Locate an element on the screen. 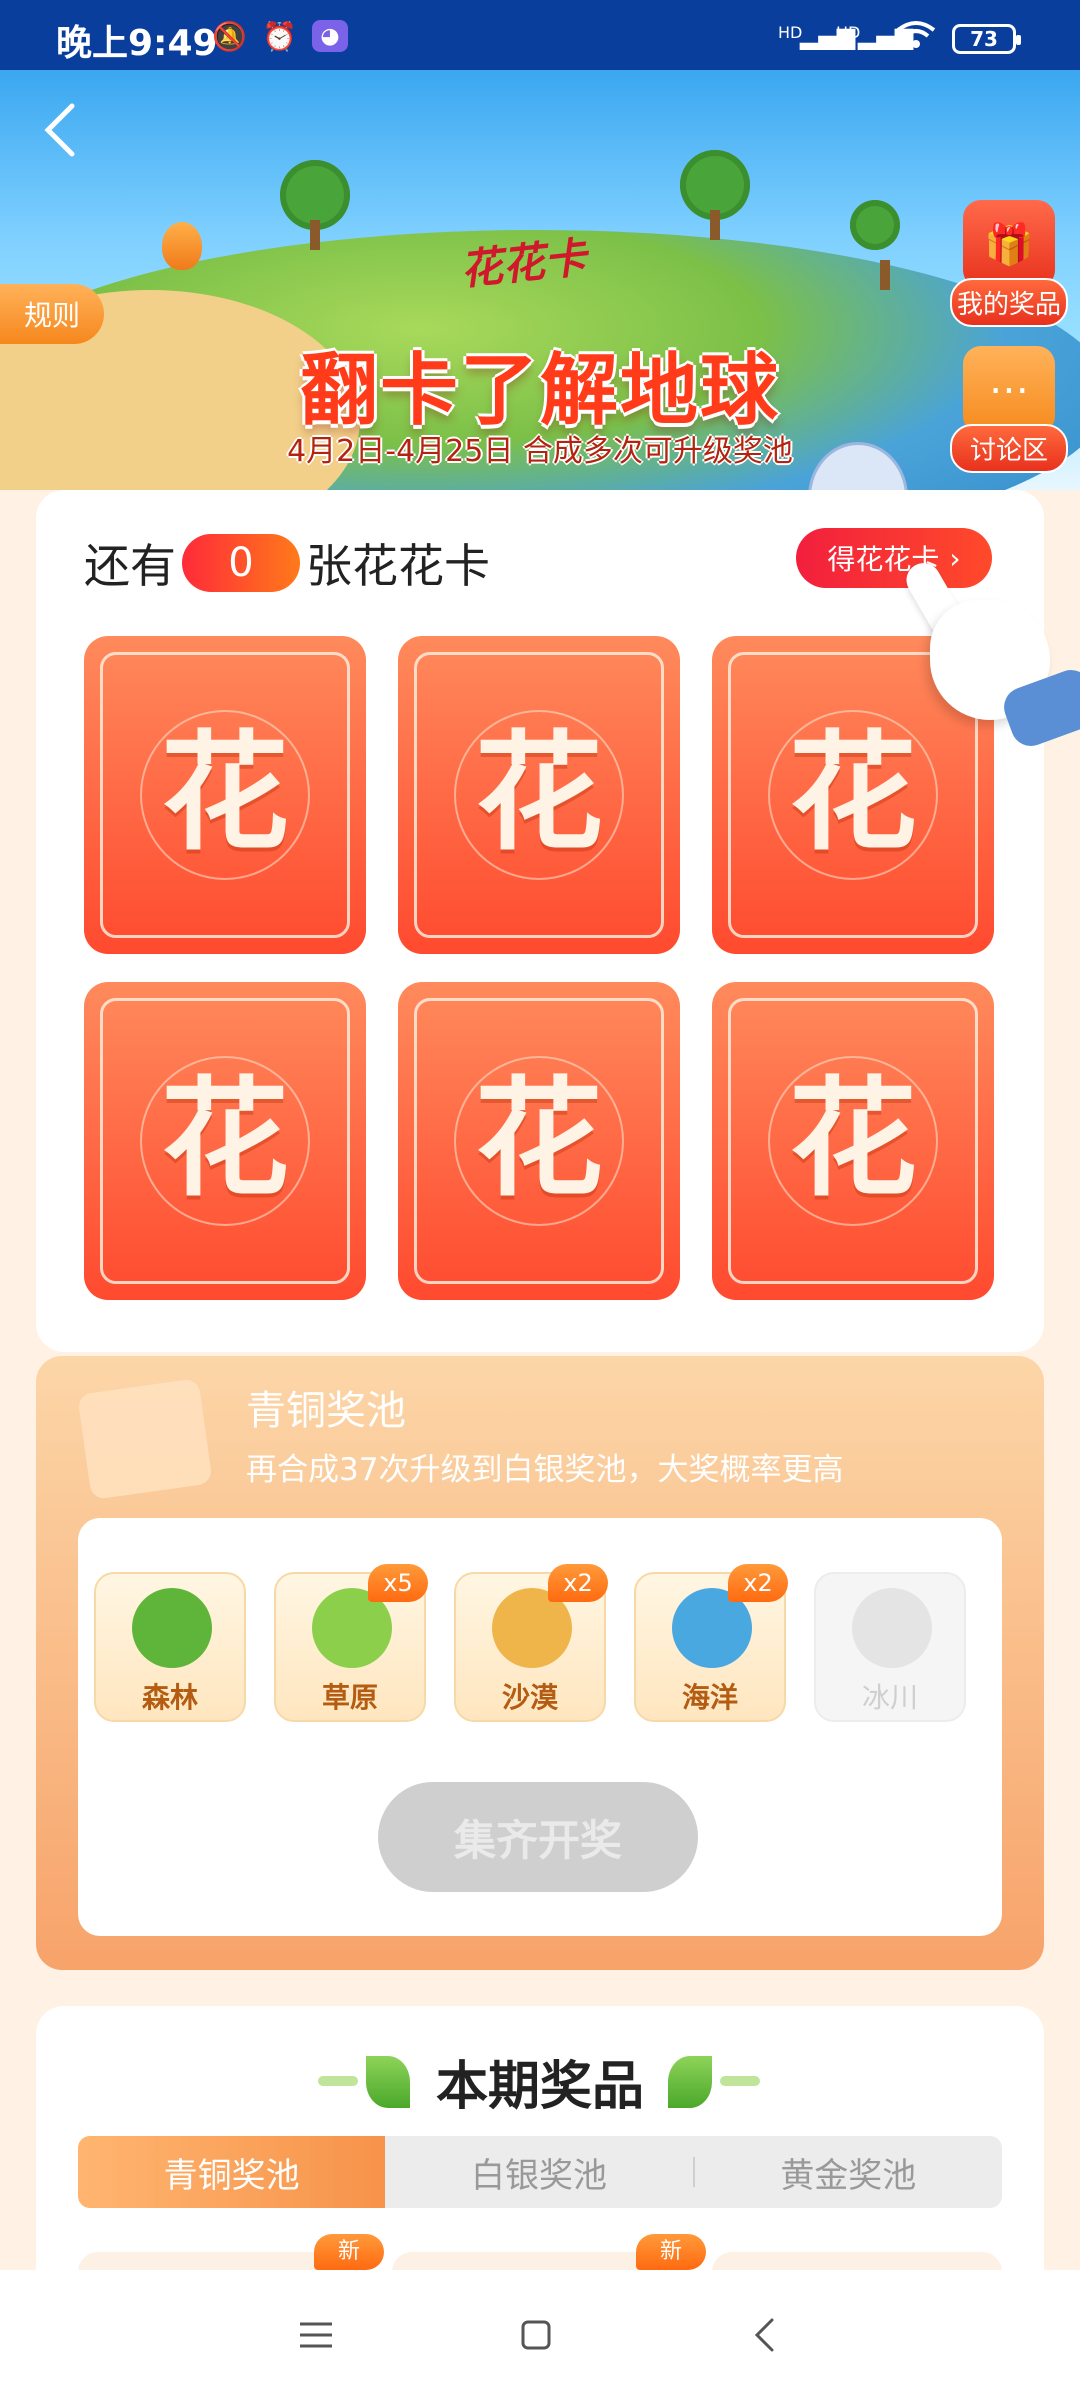 Image resolution: width=1080 pixels, height=2400 pixels. pool-item-desert: 沙漠 x2 is located at coordinates (531, 1643).